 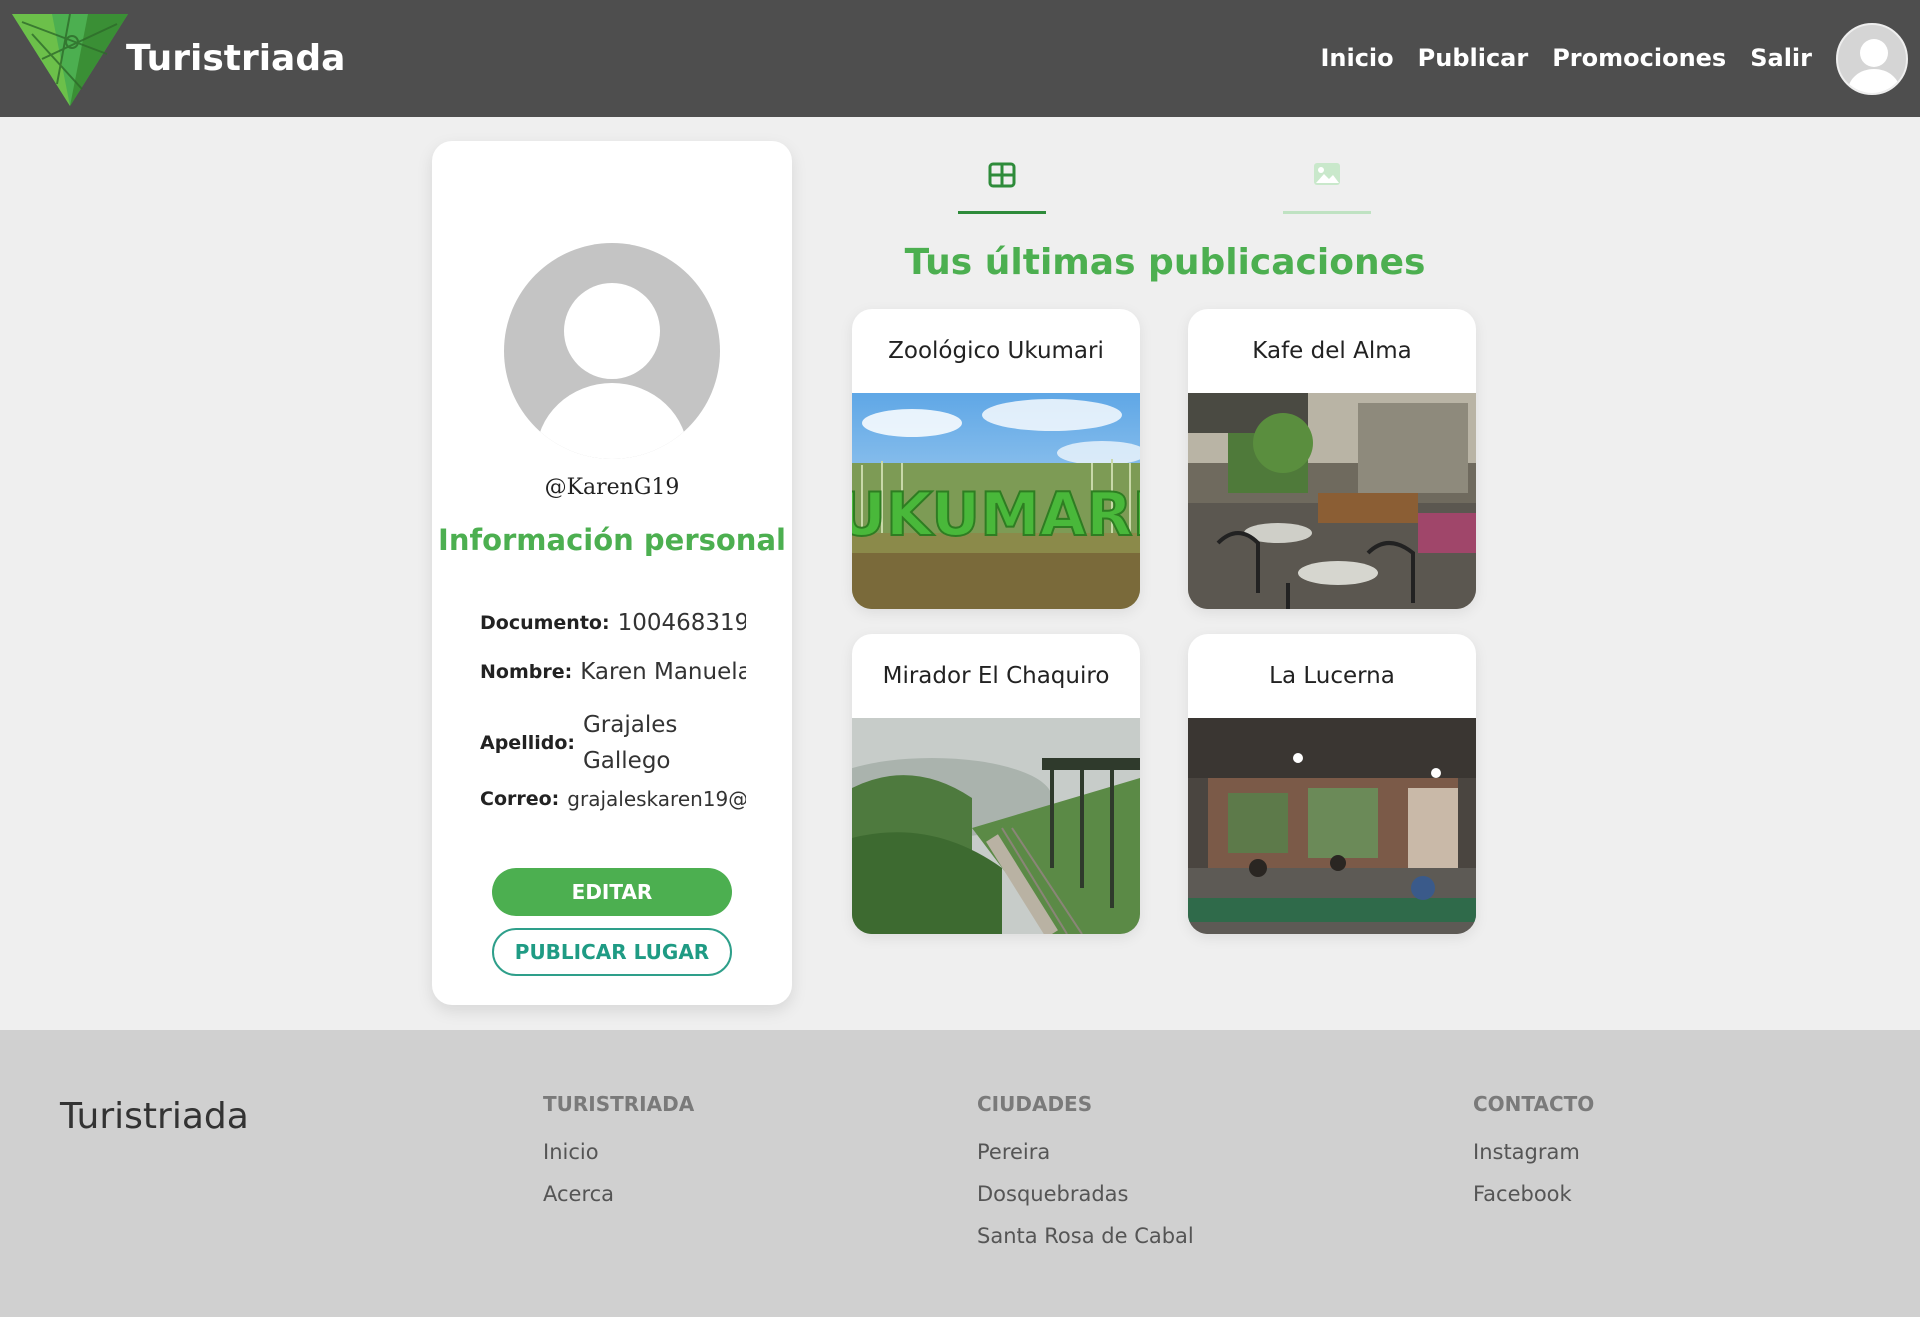 I want to click on footer-column-contacto: CONTACTO Instagram Facebook, so click(x=1533, y=1158).